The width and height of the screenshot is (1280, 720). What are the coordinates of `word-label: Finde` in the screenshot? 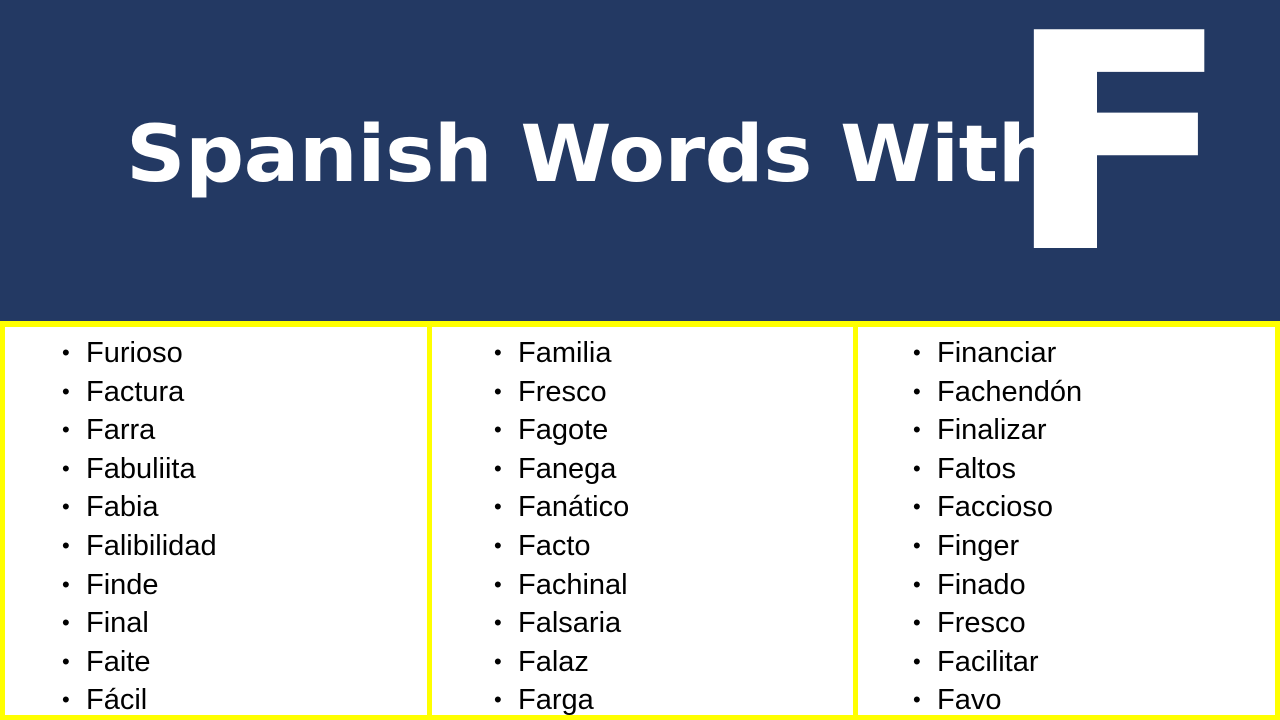 It's located at (122, 584).